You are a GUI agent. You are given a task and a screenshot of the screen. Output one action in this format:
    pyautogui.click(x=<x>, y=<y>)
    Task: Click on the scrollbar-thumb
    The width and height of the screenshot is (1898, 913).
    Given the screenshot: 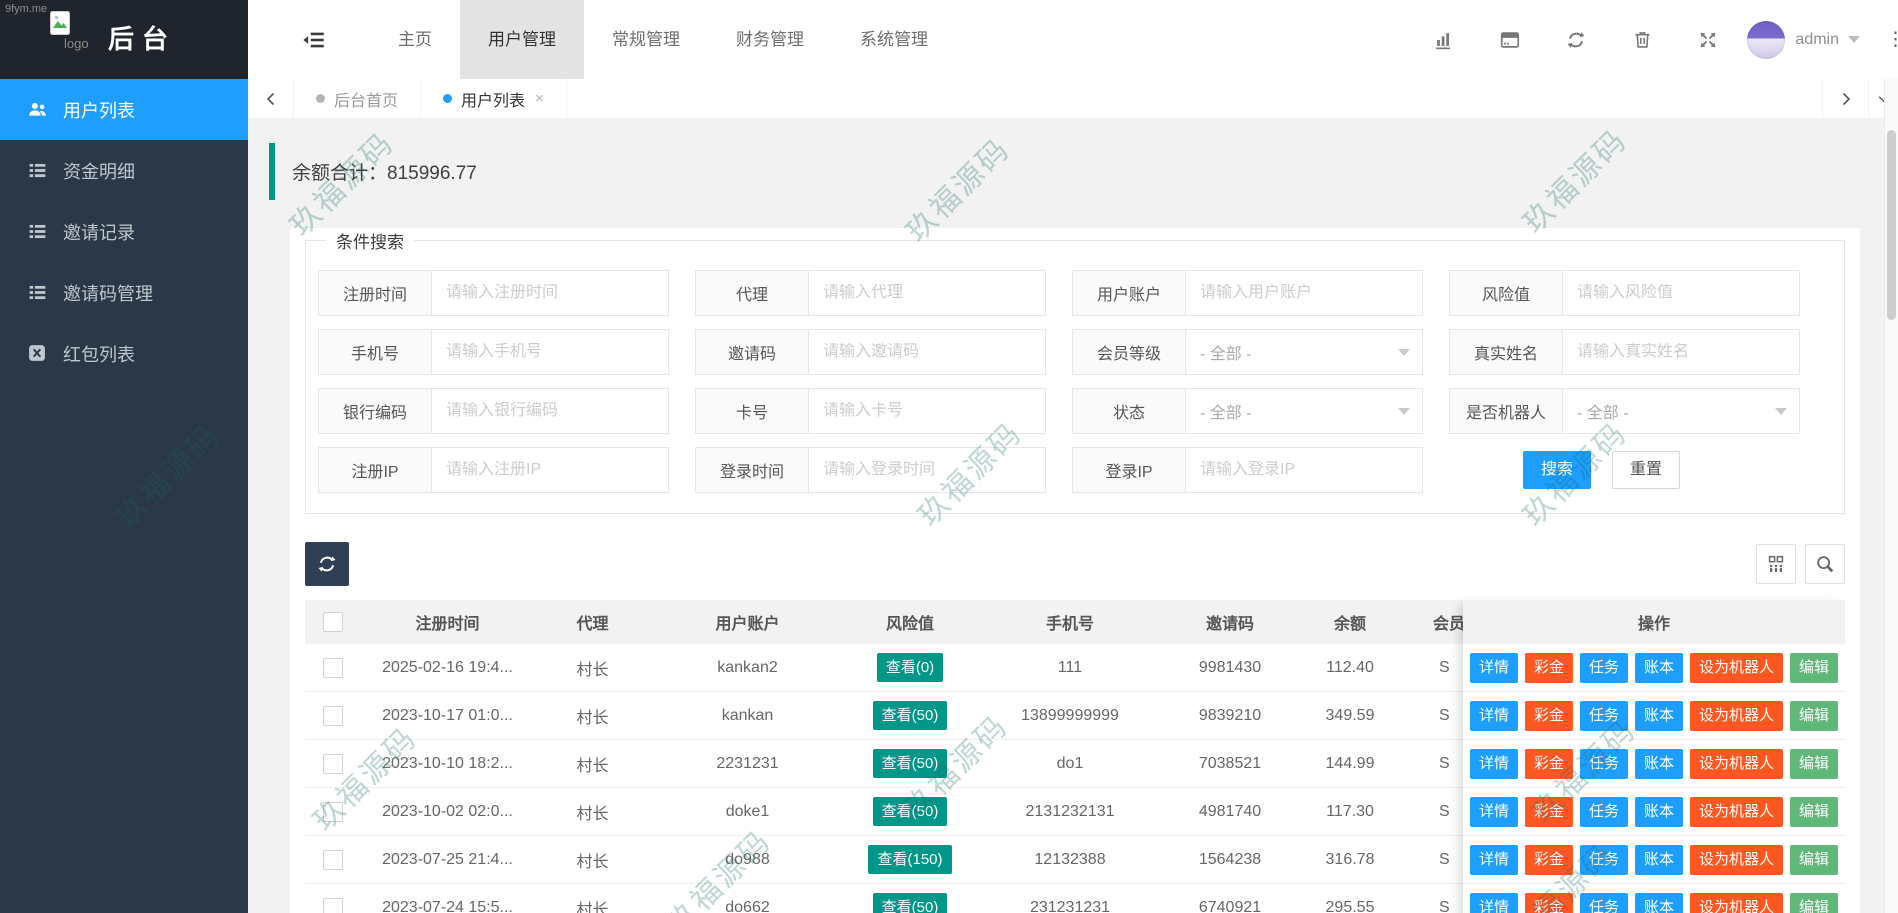 What is the action you would take?
    pyautogui.click(x=1891, y=225)
    